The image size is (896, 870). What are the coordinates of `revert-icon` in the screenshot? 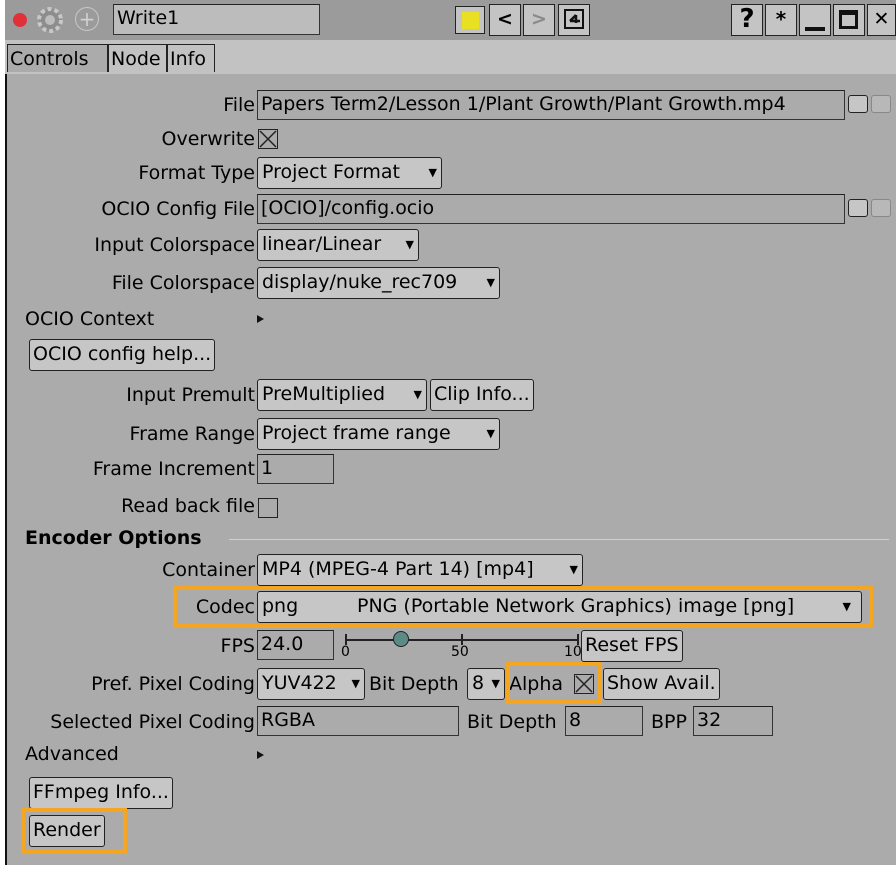 It's located at (574, 20).